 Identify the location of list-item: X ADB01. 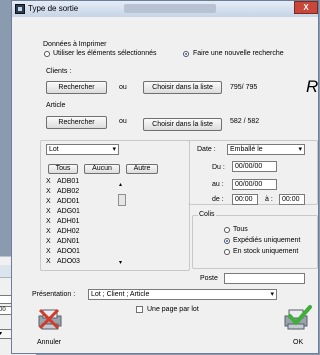
(62, 181).